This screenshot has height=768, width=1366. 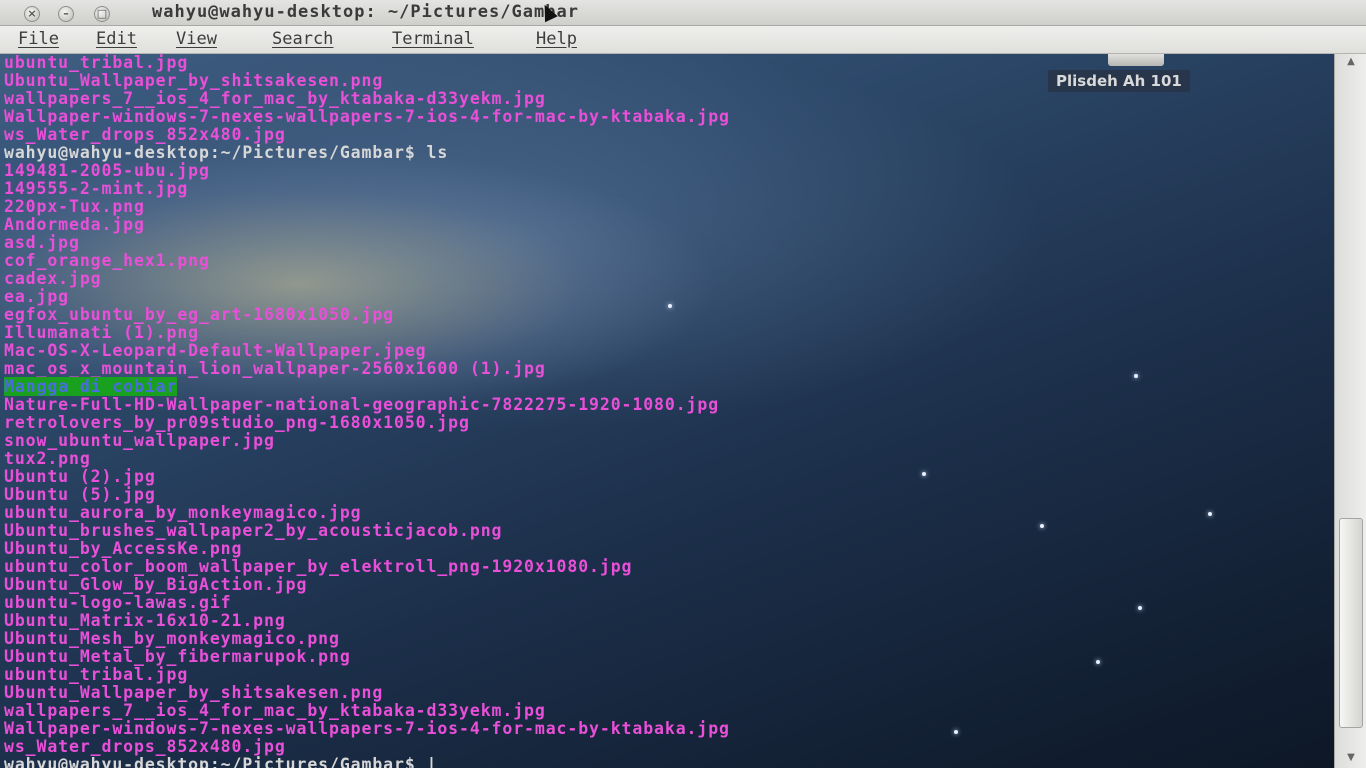 I want to click on file-entry: Ubuntu_Mesh_by_monkeymagico.png, so click(x=172, y=638).